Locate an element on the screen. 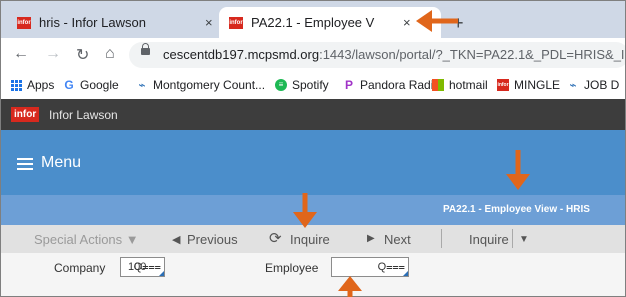 Image resolution: width=626 pixels, height=297 pixels. tab-title: PA22.1 - Employee View - HRIS - is located at coordinates (313, 22).